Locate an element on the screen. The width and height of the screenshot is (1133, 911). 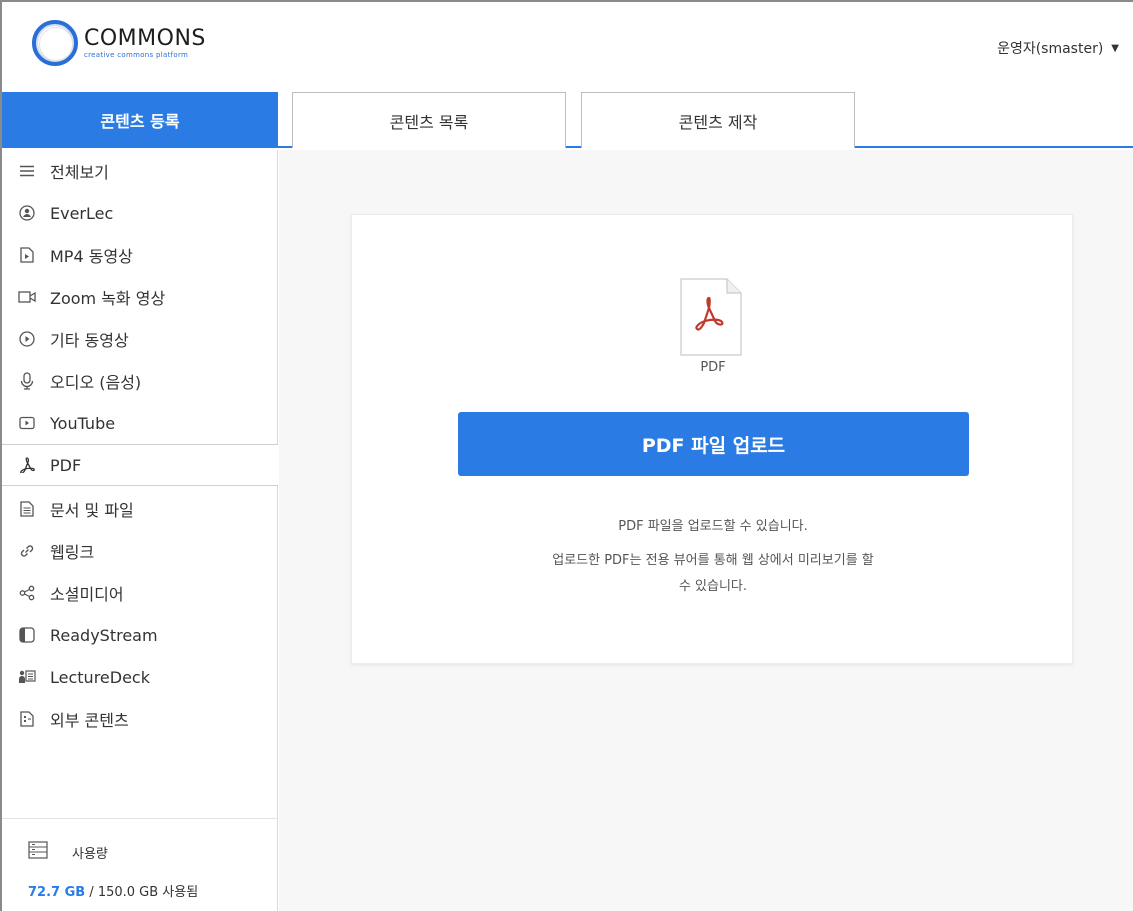
sidebar-item-everlec: EverLec is located at coordinates (140, 213).